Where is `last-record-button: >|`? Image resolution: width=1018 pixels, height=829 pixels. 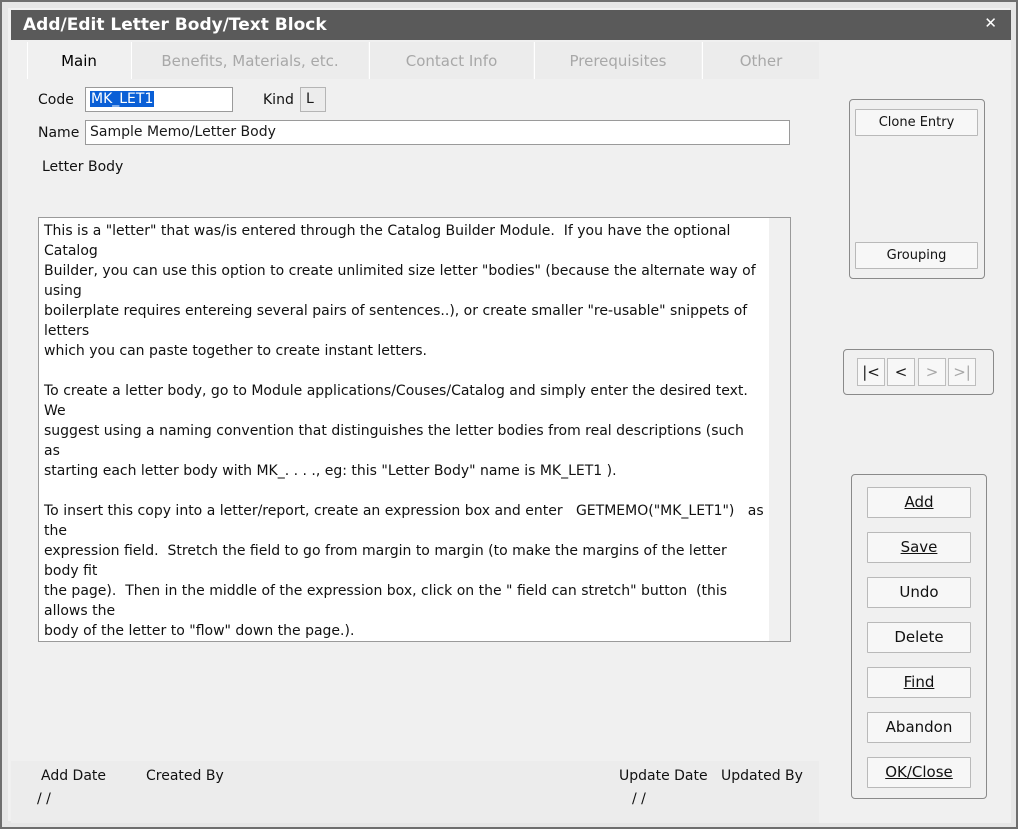
last-record-button: >| is located at coordinates (962, 372).